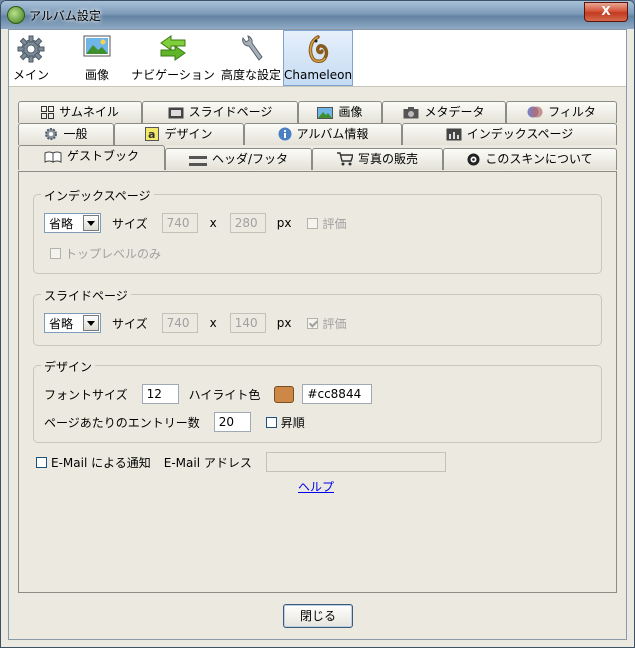 The height and width of the screenshot is (648, 635). I want to click on tab-general: 一般, so click(66, 134).